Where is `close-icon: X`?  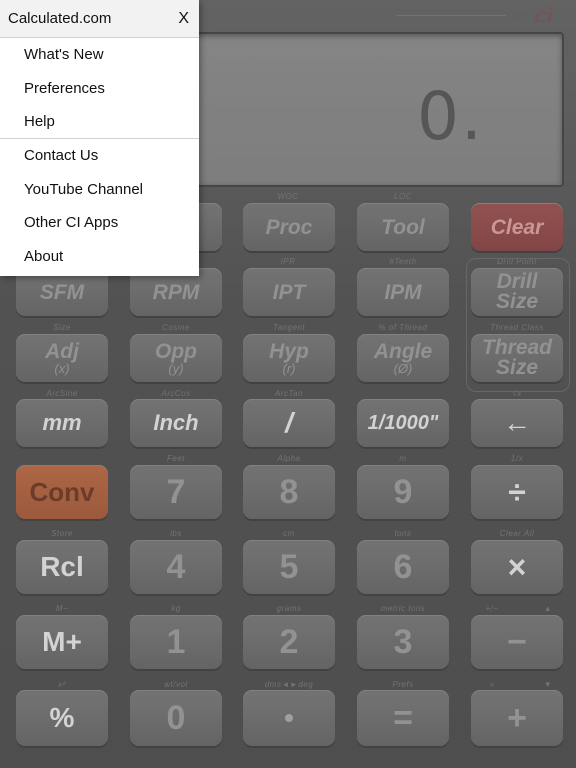
close-icon: X is located at coordinates (183, 19).